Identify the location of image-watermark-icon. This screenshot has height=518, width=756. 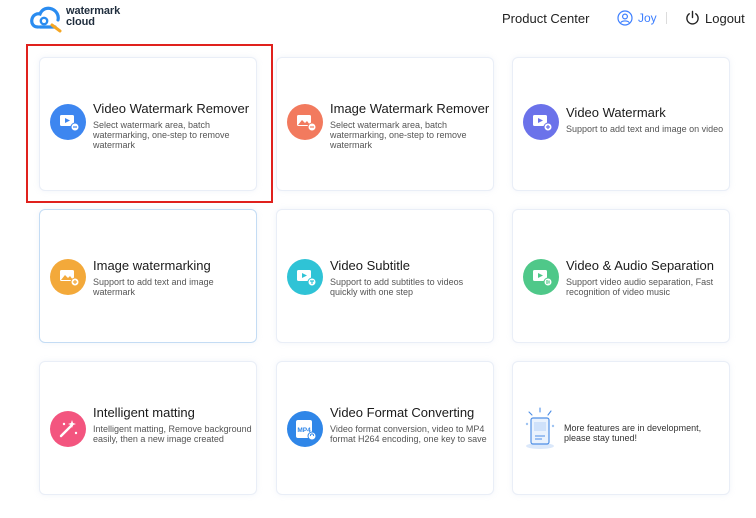
(68, 277).